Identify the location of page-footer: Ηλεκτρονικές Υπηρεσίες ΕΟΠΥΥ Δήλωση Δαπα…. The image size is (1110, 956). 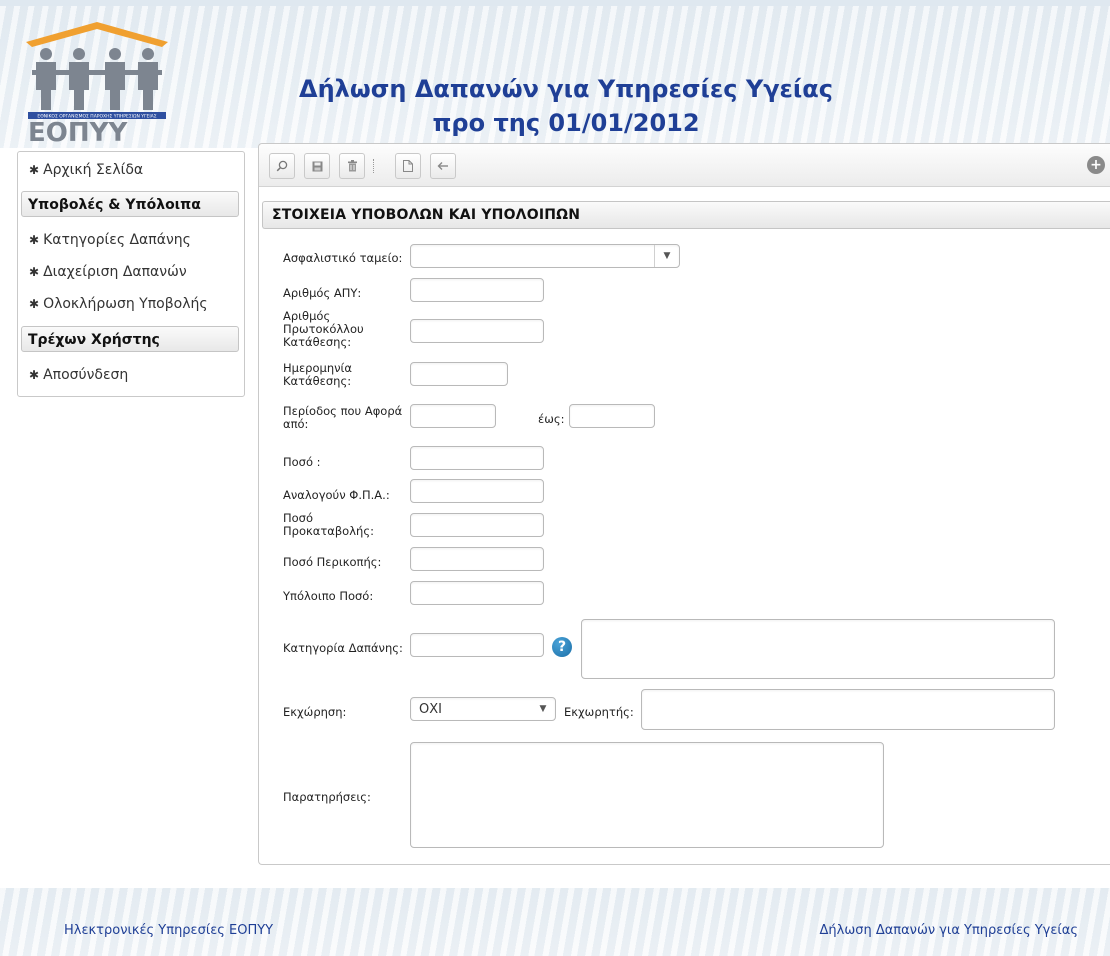
(555, 922).